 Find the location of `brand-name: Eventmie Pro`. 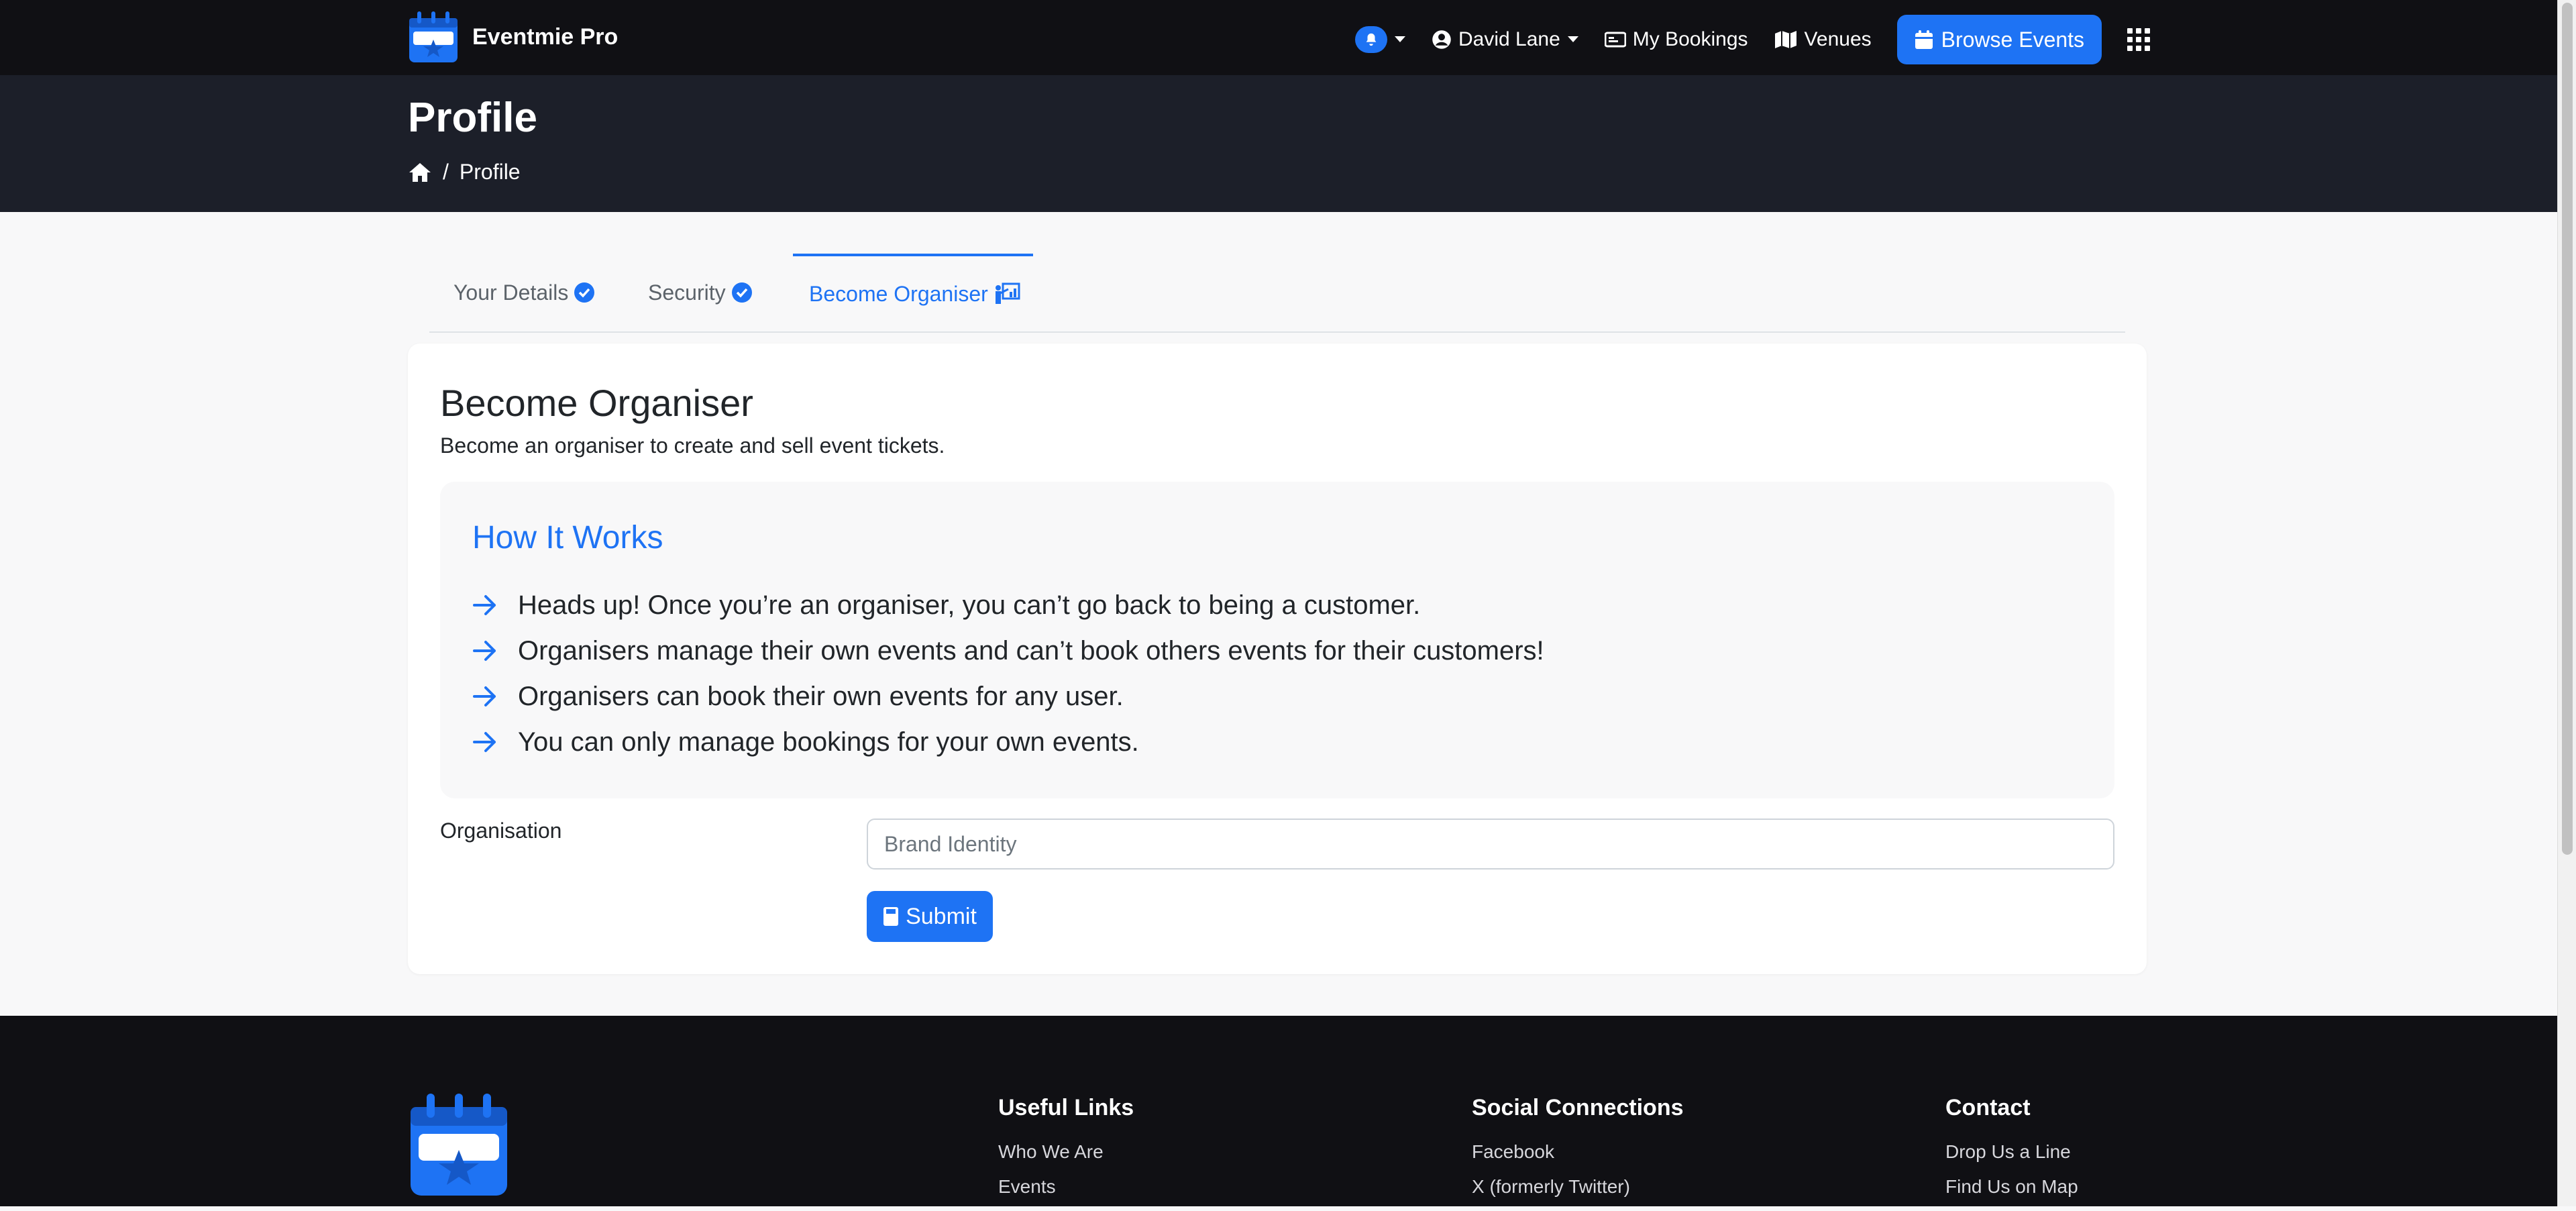

brand-name: Eventmie Pro is located at coordinates (545, 36).